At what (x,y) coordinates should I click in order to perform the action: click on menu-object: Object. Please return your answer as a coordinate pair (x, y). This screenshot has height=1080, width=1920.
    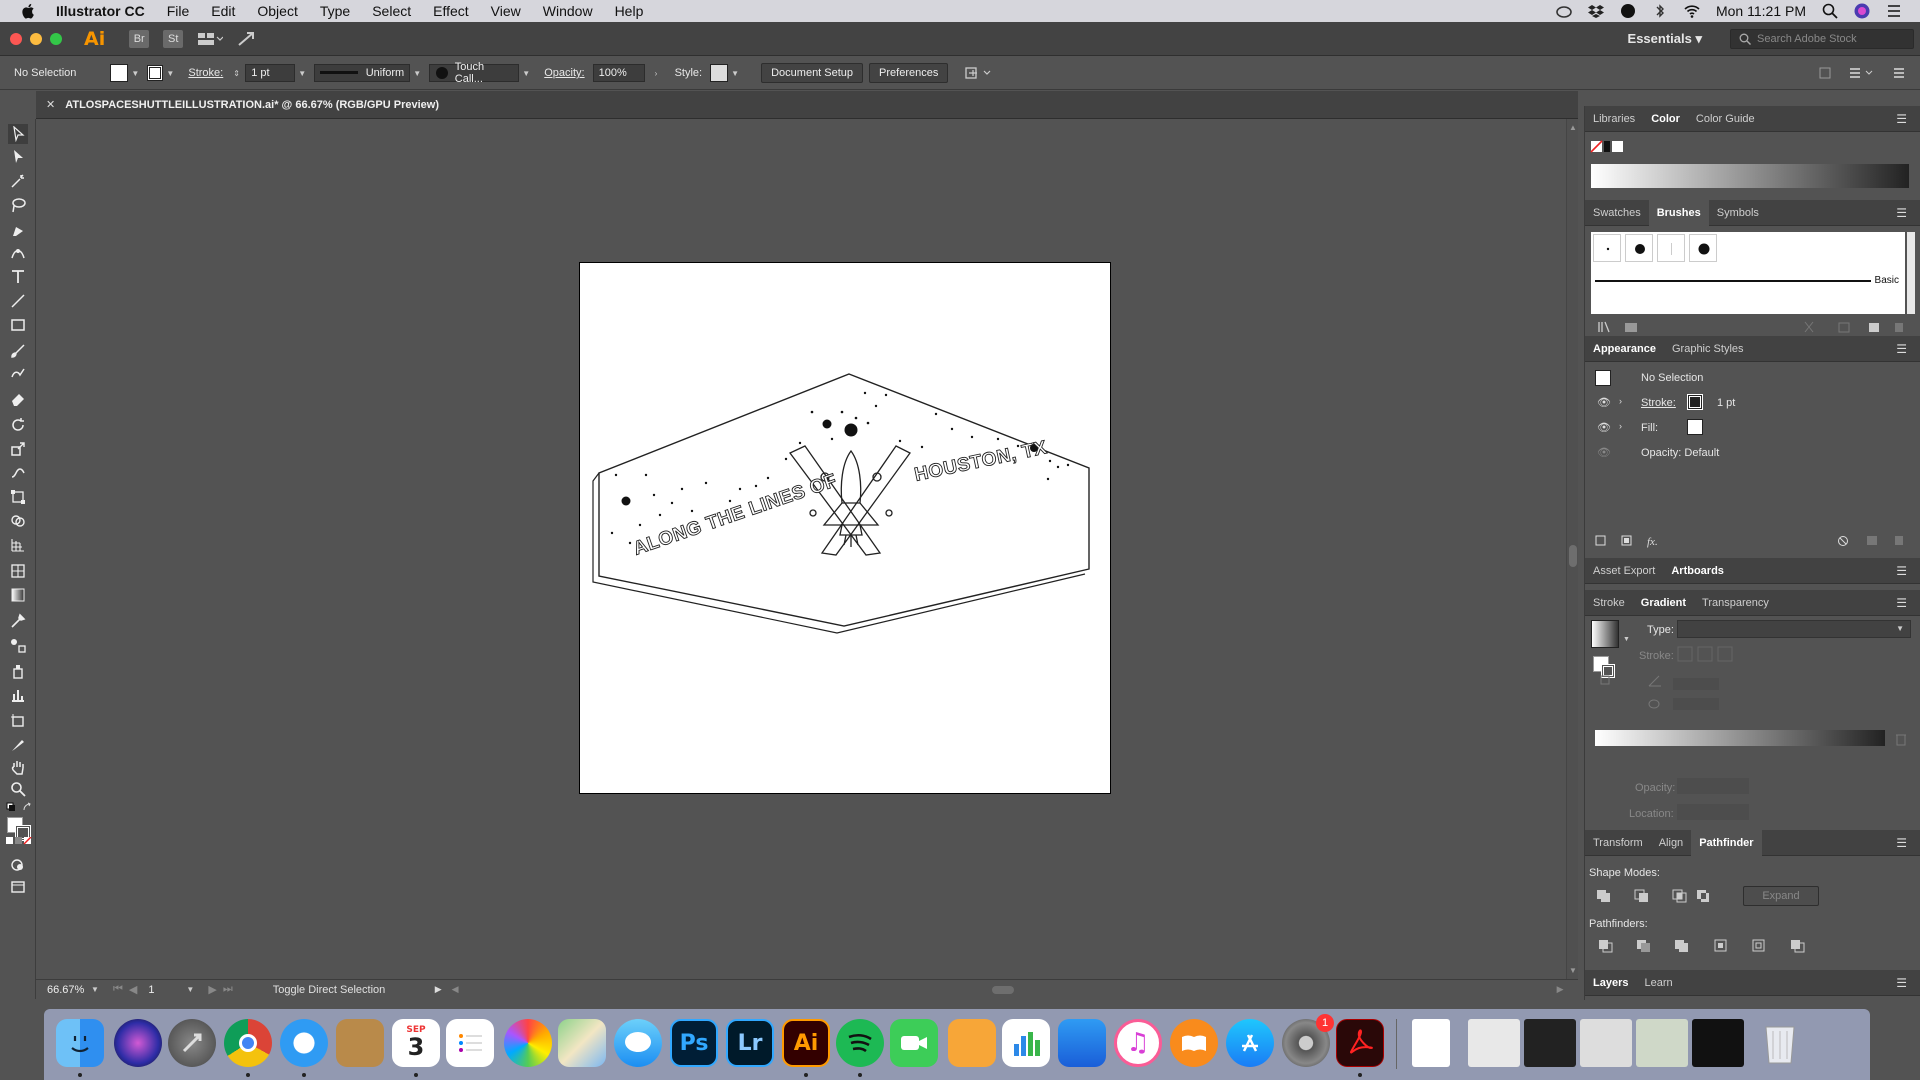
    Looking at the image, I should click on (277, 11).